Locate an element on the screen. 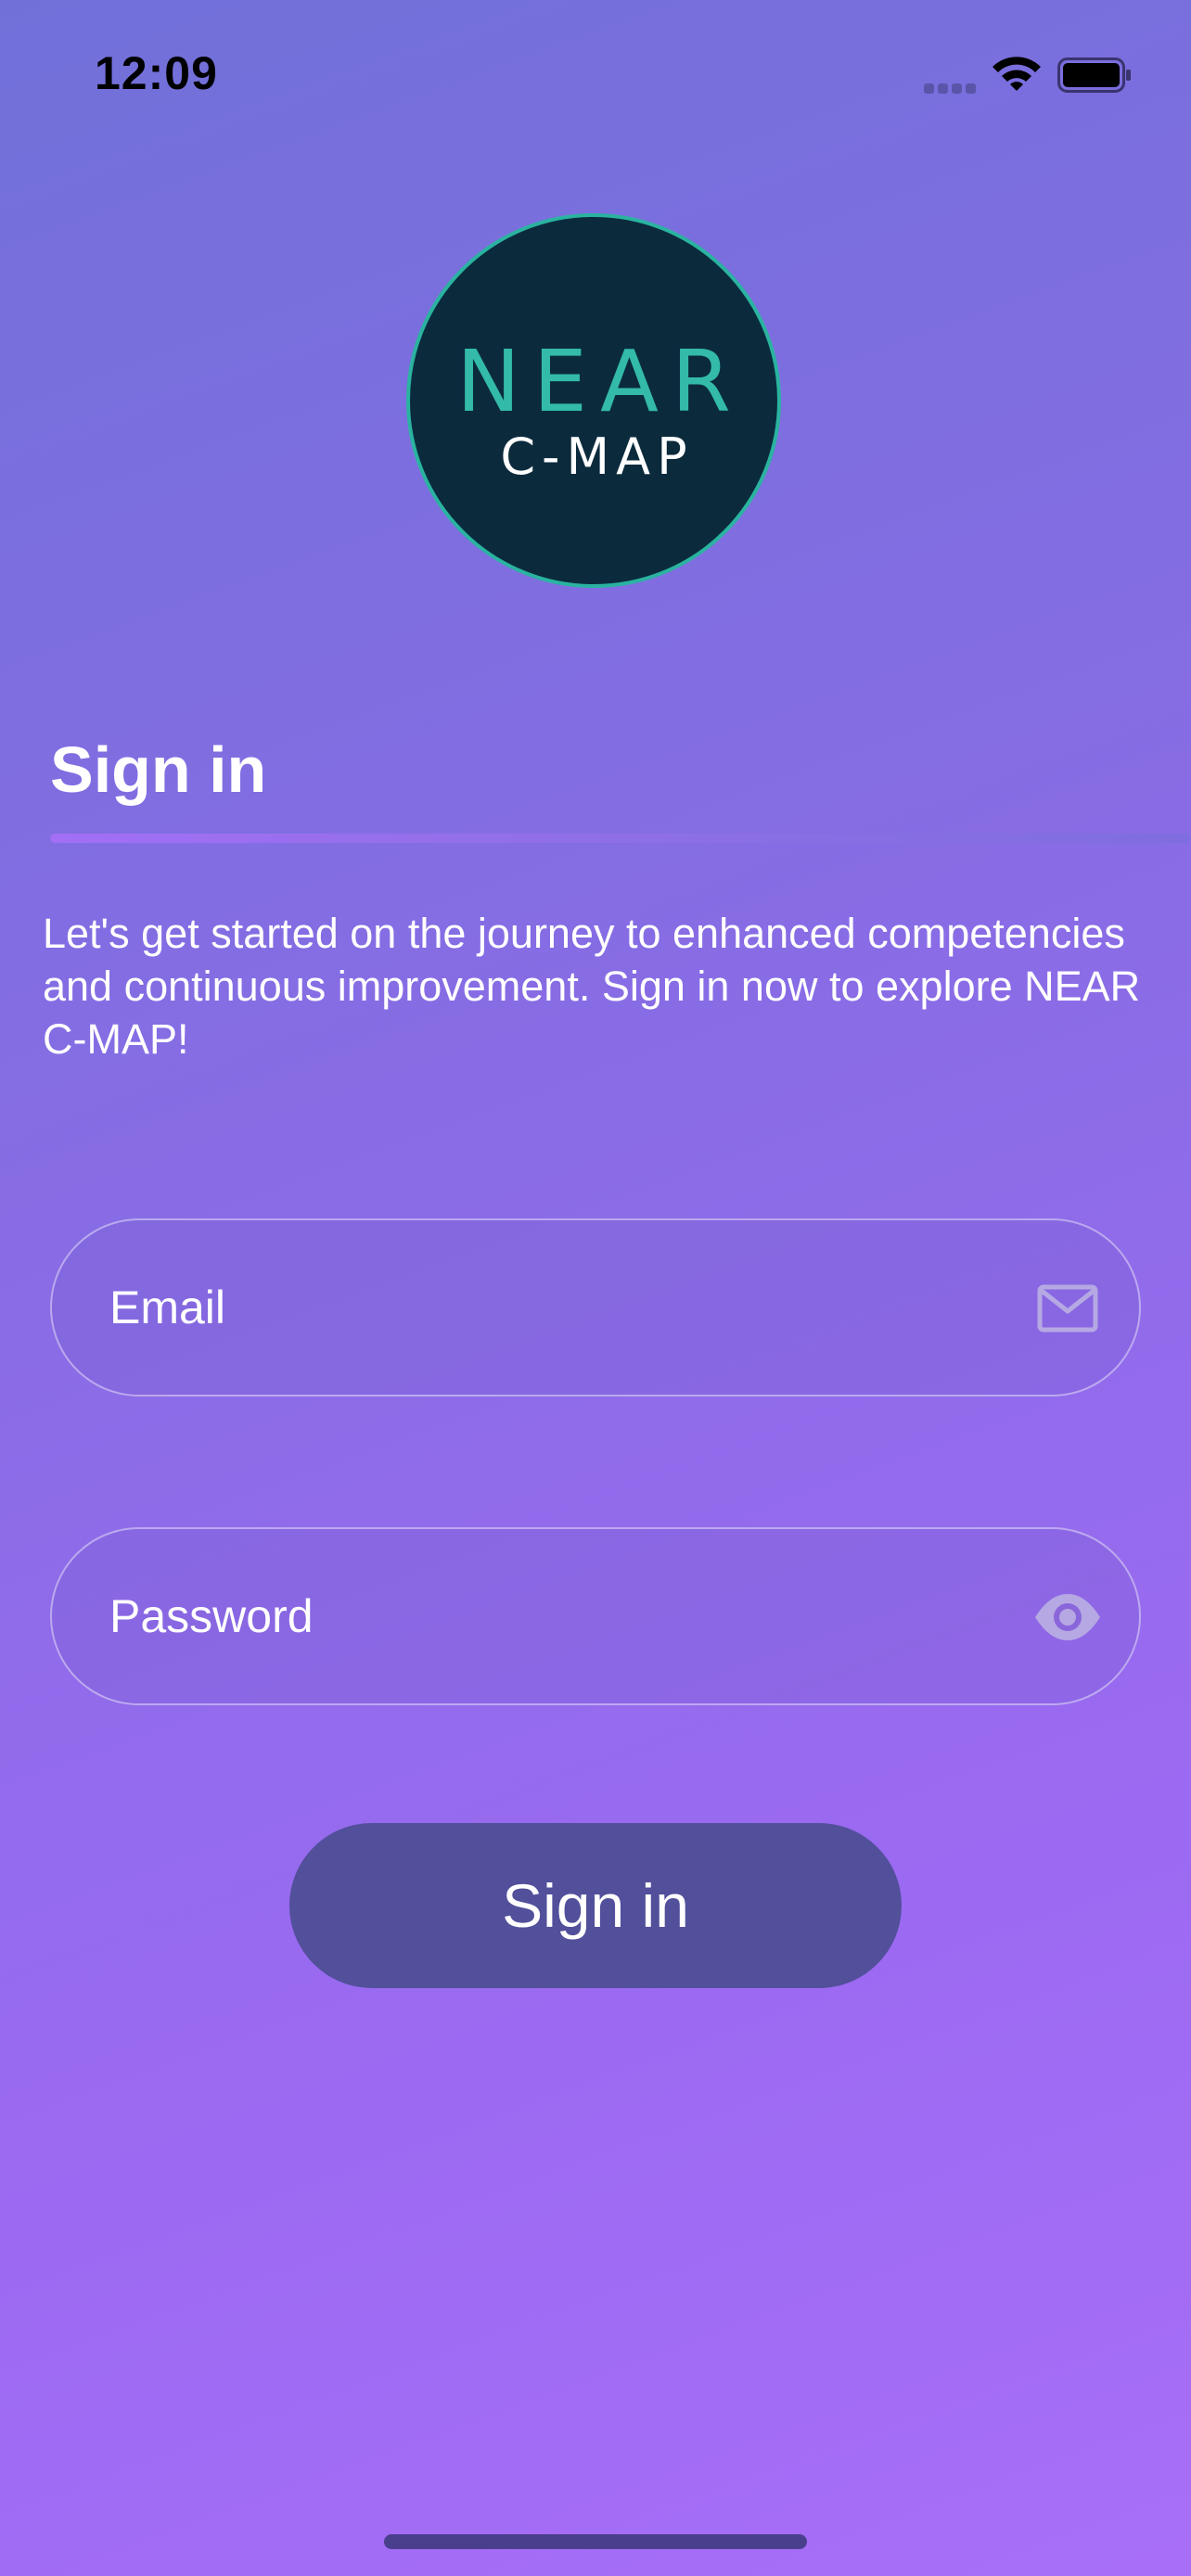  password-input is located at coordinates (526, 1616).